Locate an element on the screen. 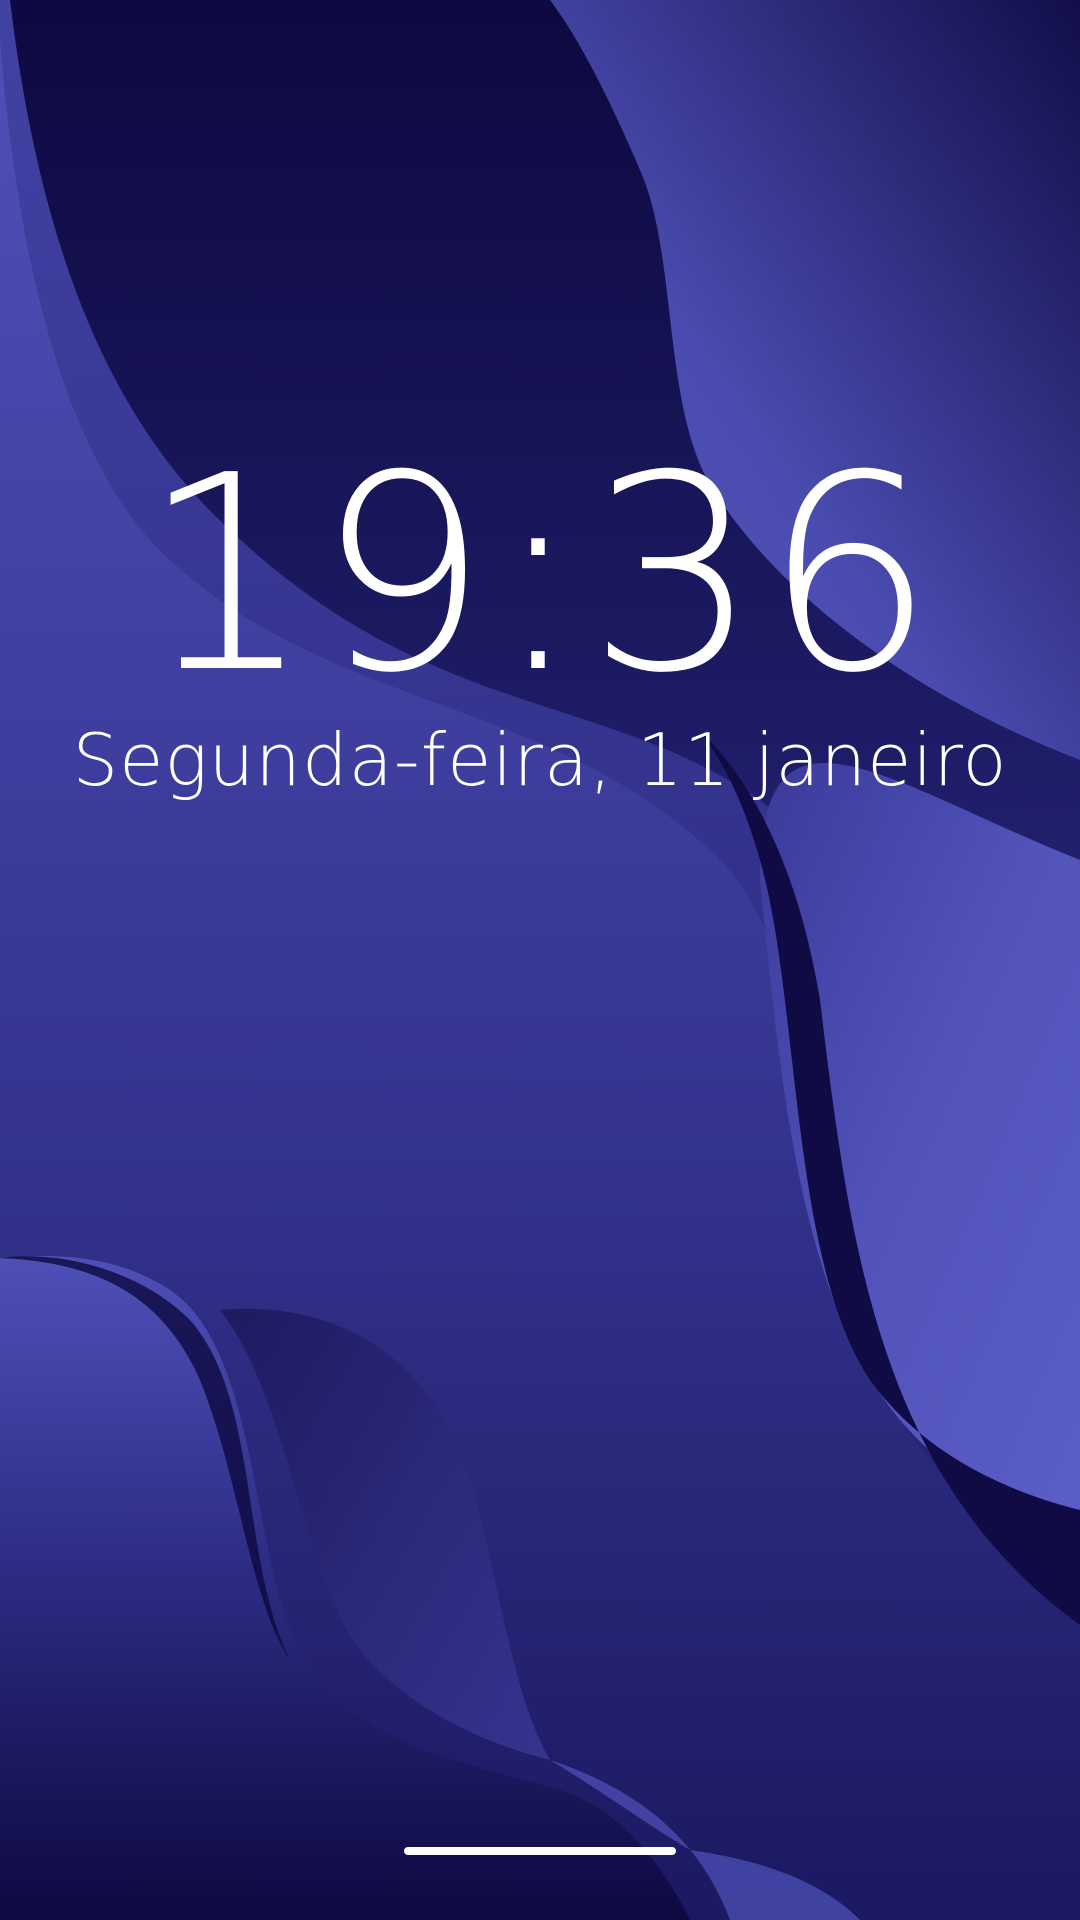 The height and width of the screenshot is (1920, 1080). home-indicator is located at coordinates (540, 1851).